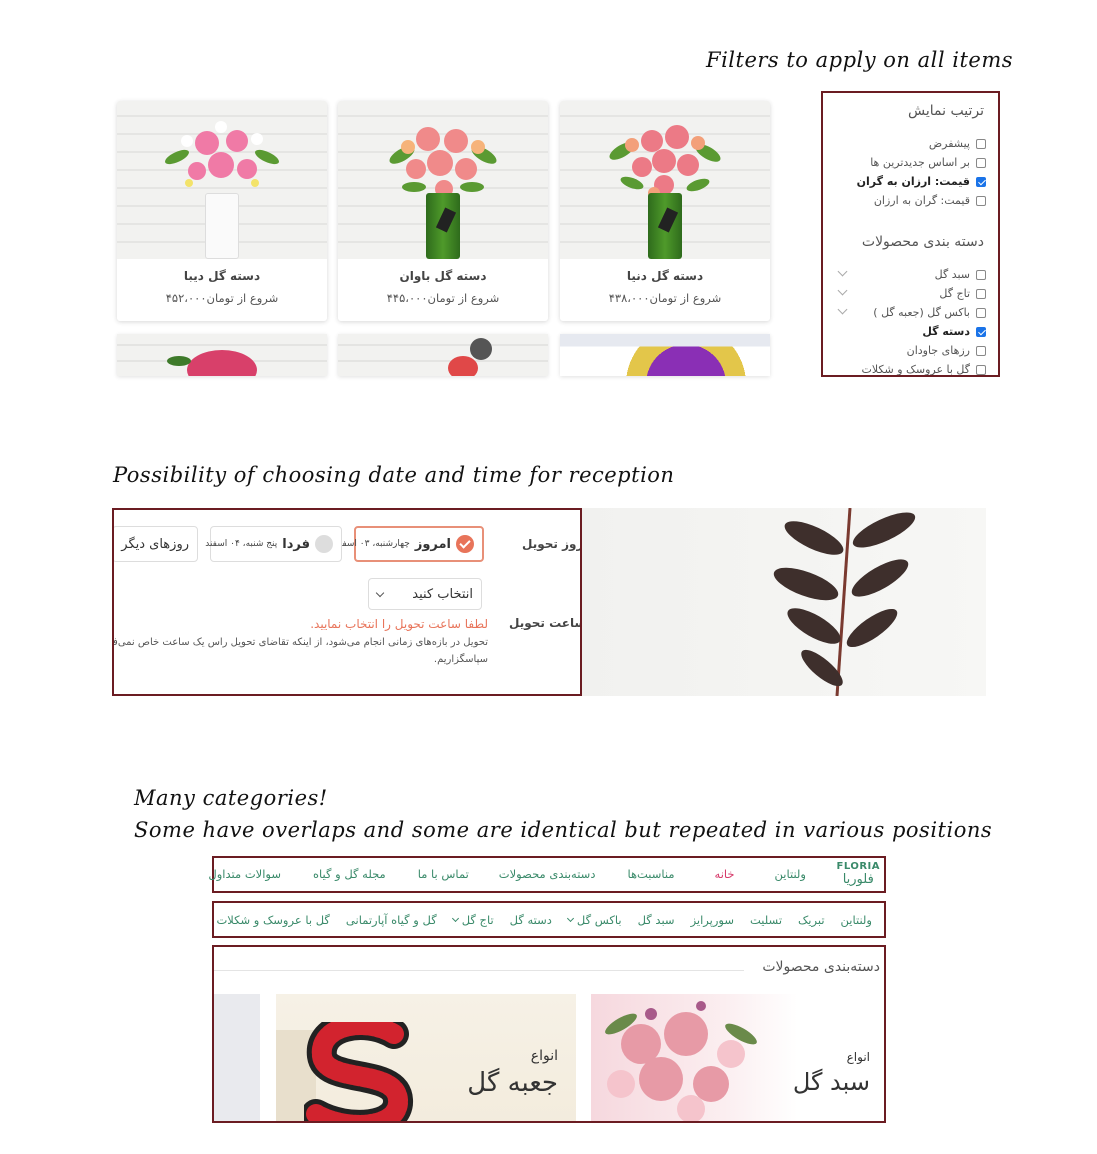 This screenshot has width=1097, height=1154. I want to click on floria-logo: FLORIA فلوریا, so click(858, 874).